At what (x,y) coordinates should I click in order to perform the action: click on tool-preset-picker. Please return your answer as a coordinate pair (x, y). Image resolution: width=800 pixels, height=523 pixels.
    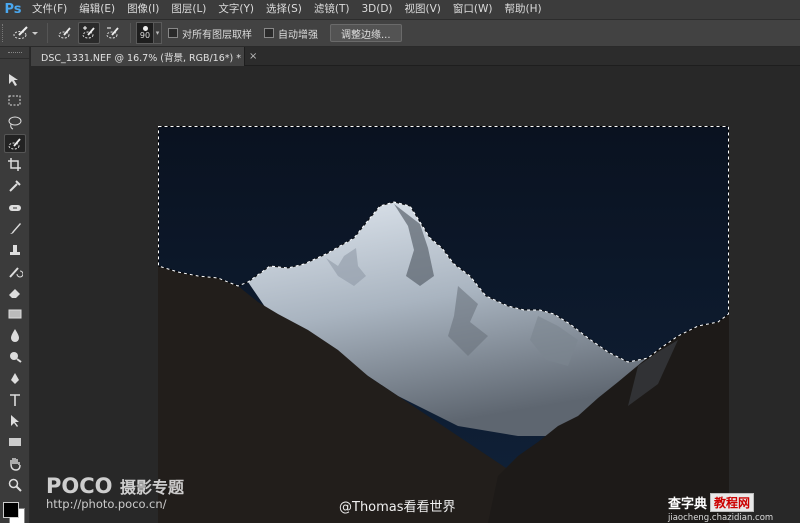
    Looking at the image, I should click on (25, 33).